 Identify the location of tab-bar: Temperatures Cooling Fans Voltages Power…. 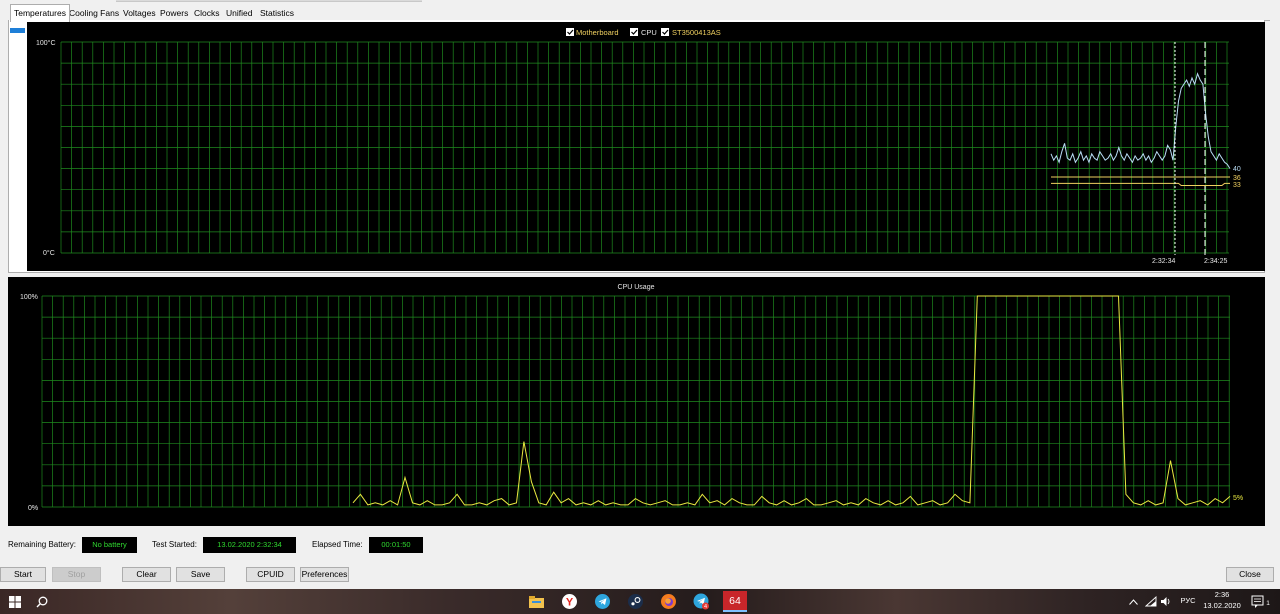
(640, 11).